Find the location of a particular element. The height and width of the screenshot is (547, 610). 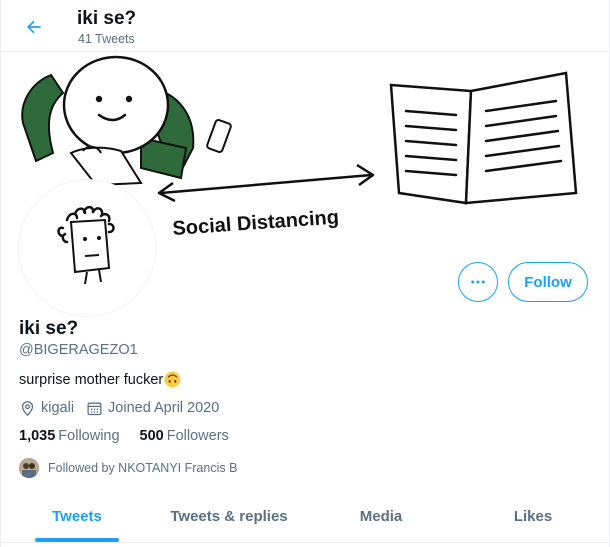

avatar-illustration is located at coordinates (87, 248).